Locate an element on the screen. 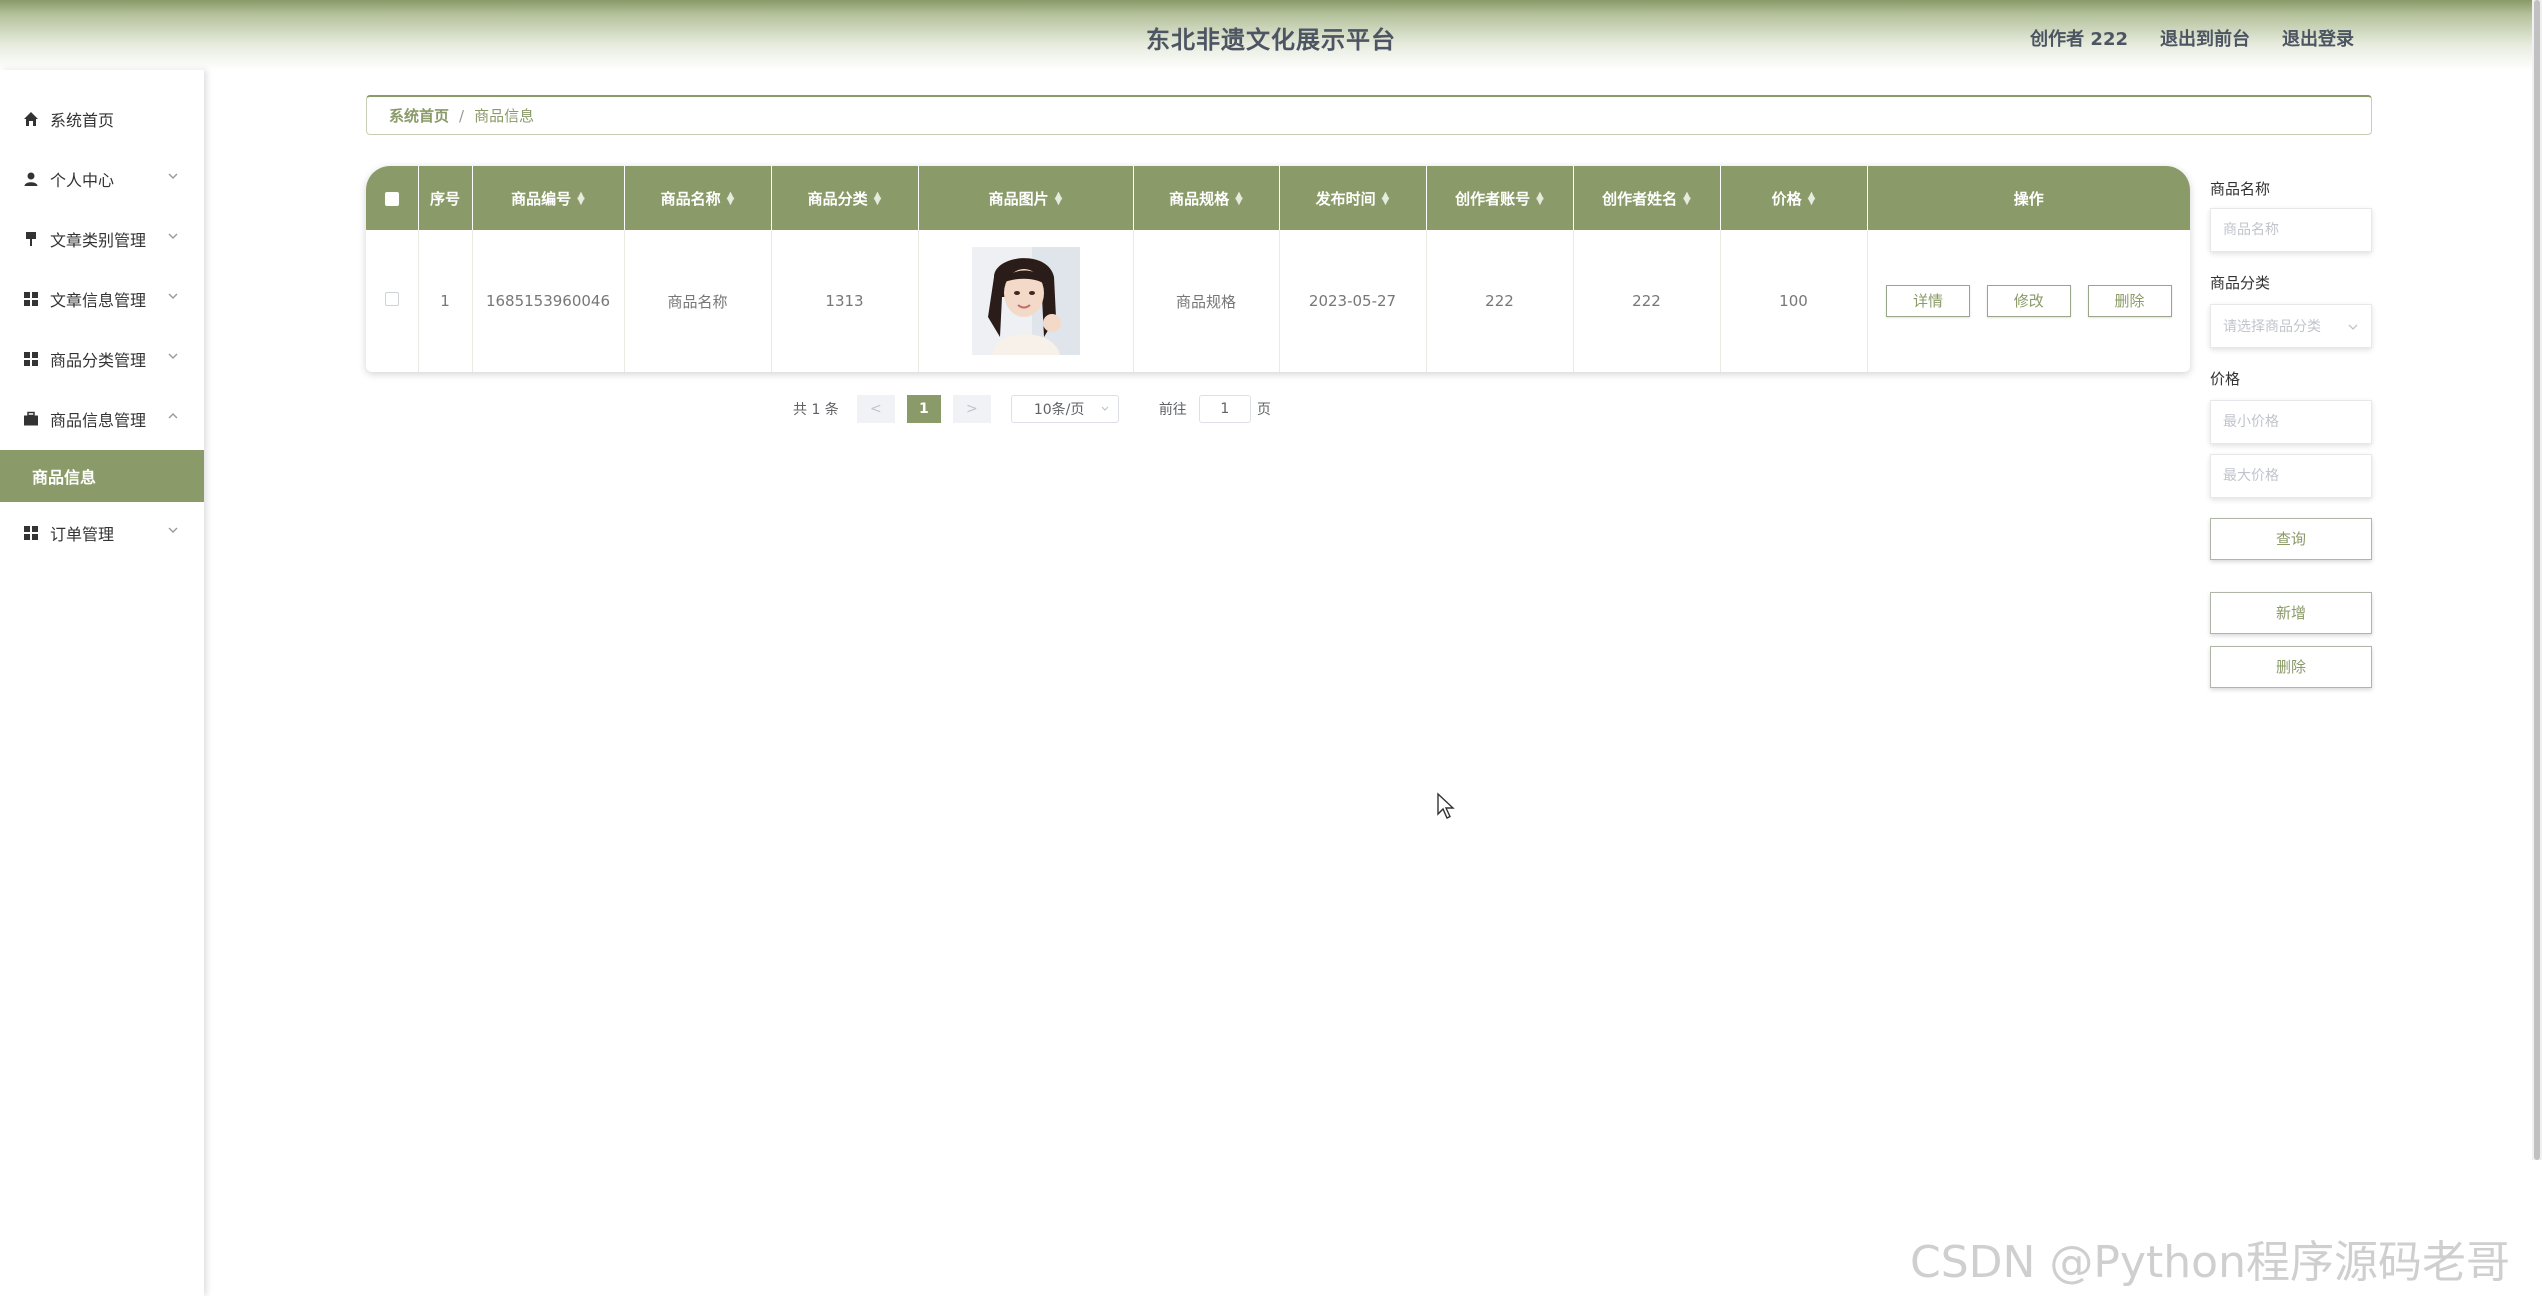 The image size is (2542, 1296). batch-delete-button: 删除 is located at coordinates (2291, 667).